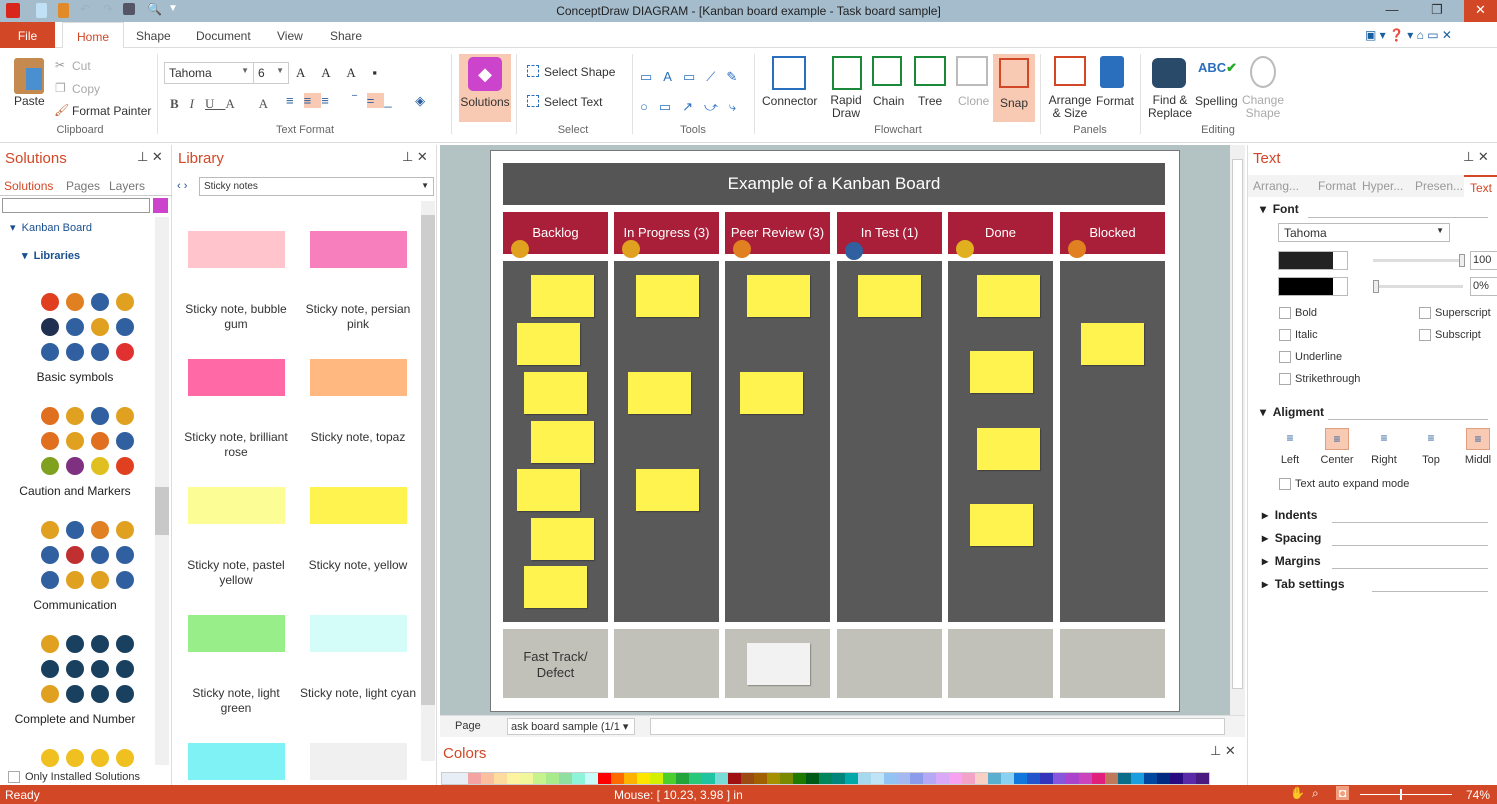 The height and width of the screenshot is (804, 1497). Describe the element at coordinates (340, 73) in the screenshot. I see `font-size-buttons: A A A ▪` at that location.